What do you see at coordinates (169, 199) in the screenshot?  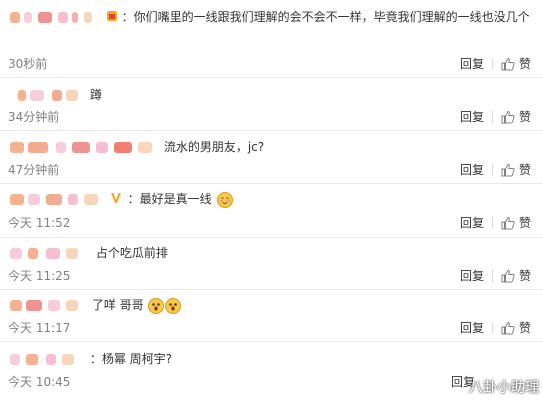 I see `comment-text: ：最好是真一线` at bounding box center [169, 199].